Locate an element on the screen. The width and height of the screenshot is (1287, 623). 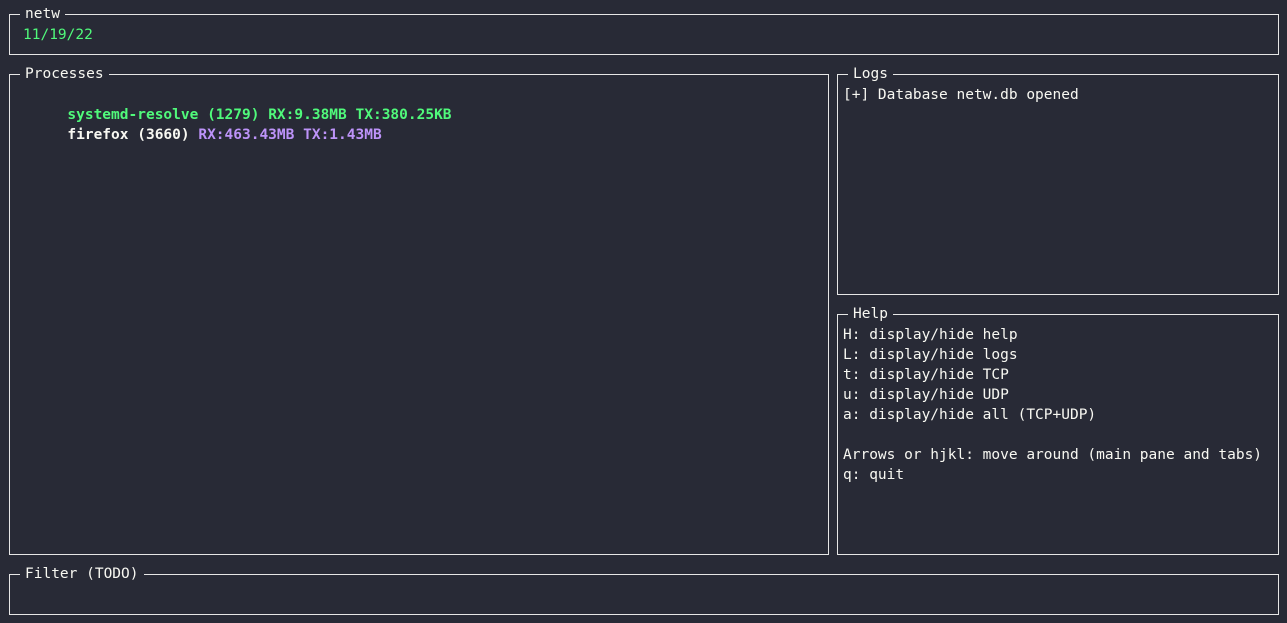
filter-input is located at coordinates (646, 595).